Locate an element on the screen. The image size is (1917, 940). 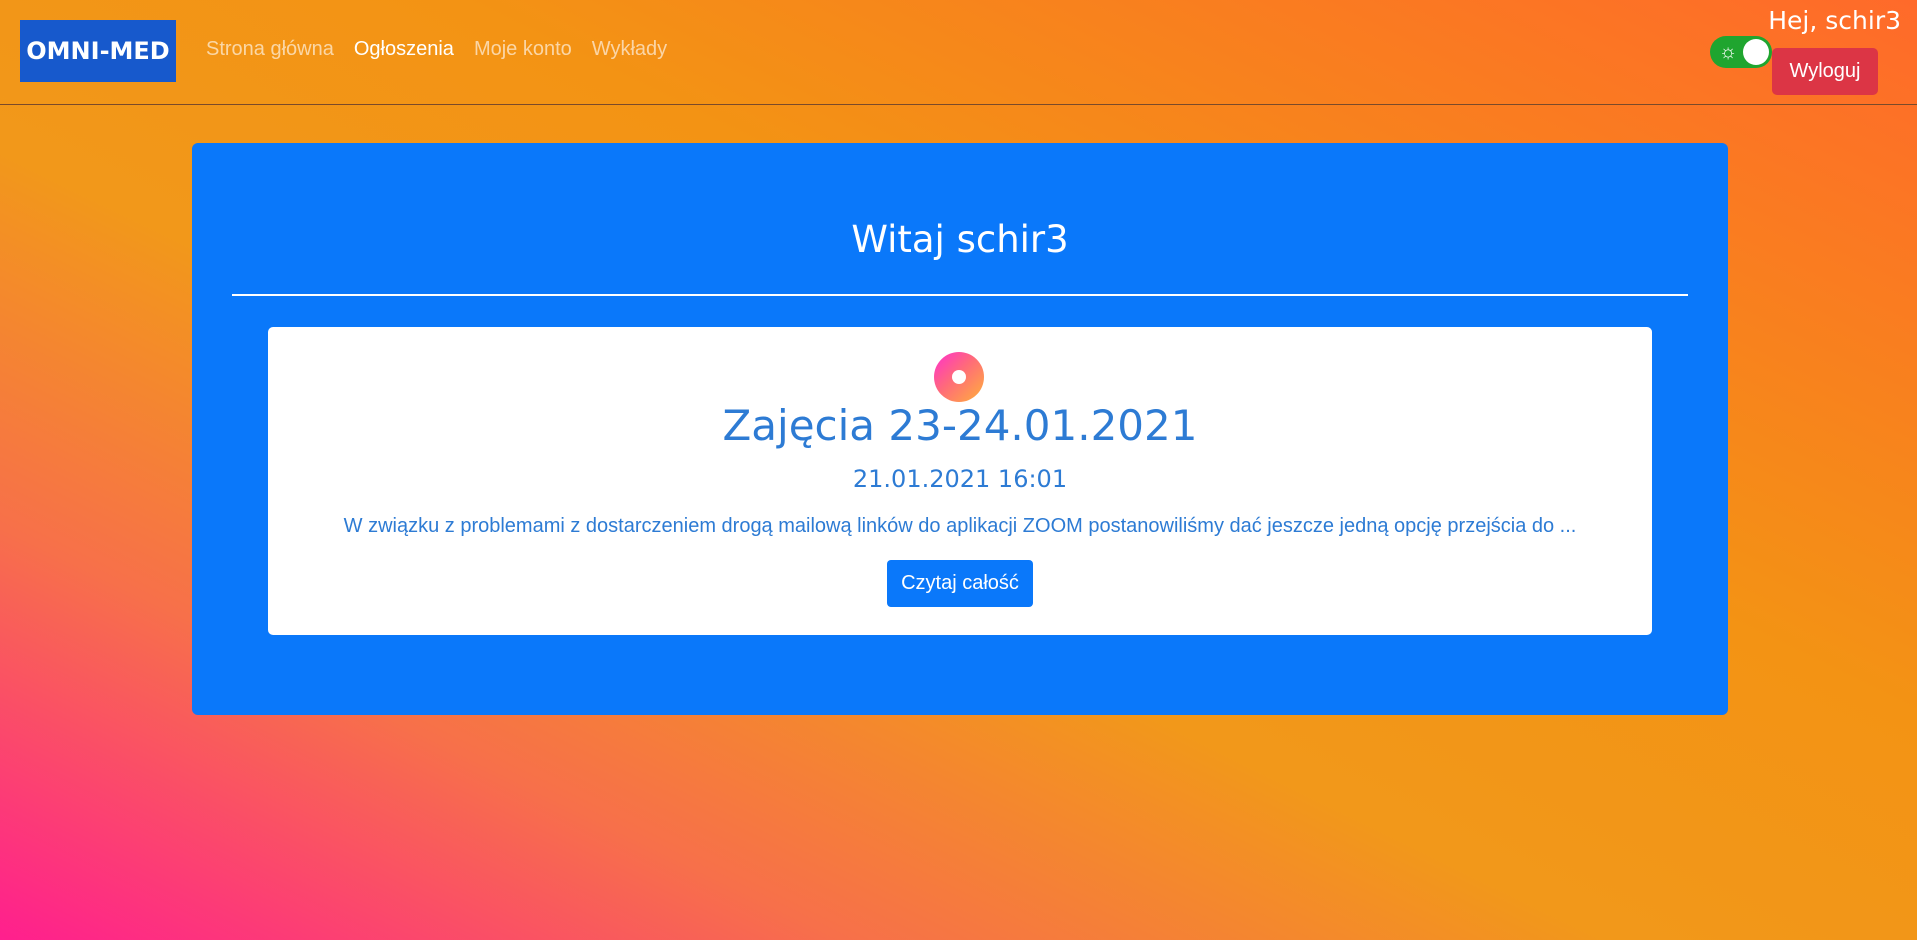
welcome-title: Witaj schir3 is located at coordinates (960, 239).